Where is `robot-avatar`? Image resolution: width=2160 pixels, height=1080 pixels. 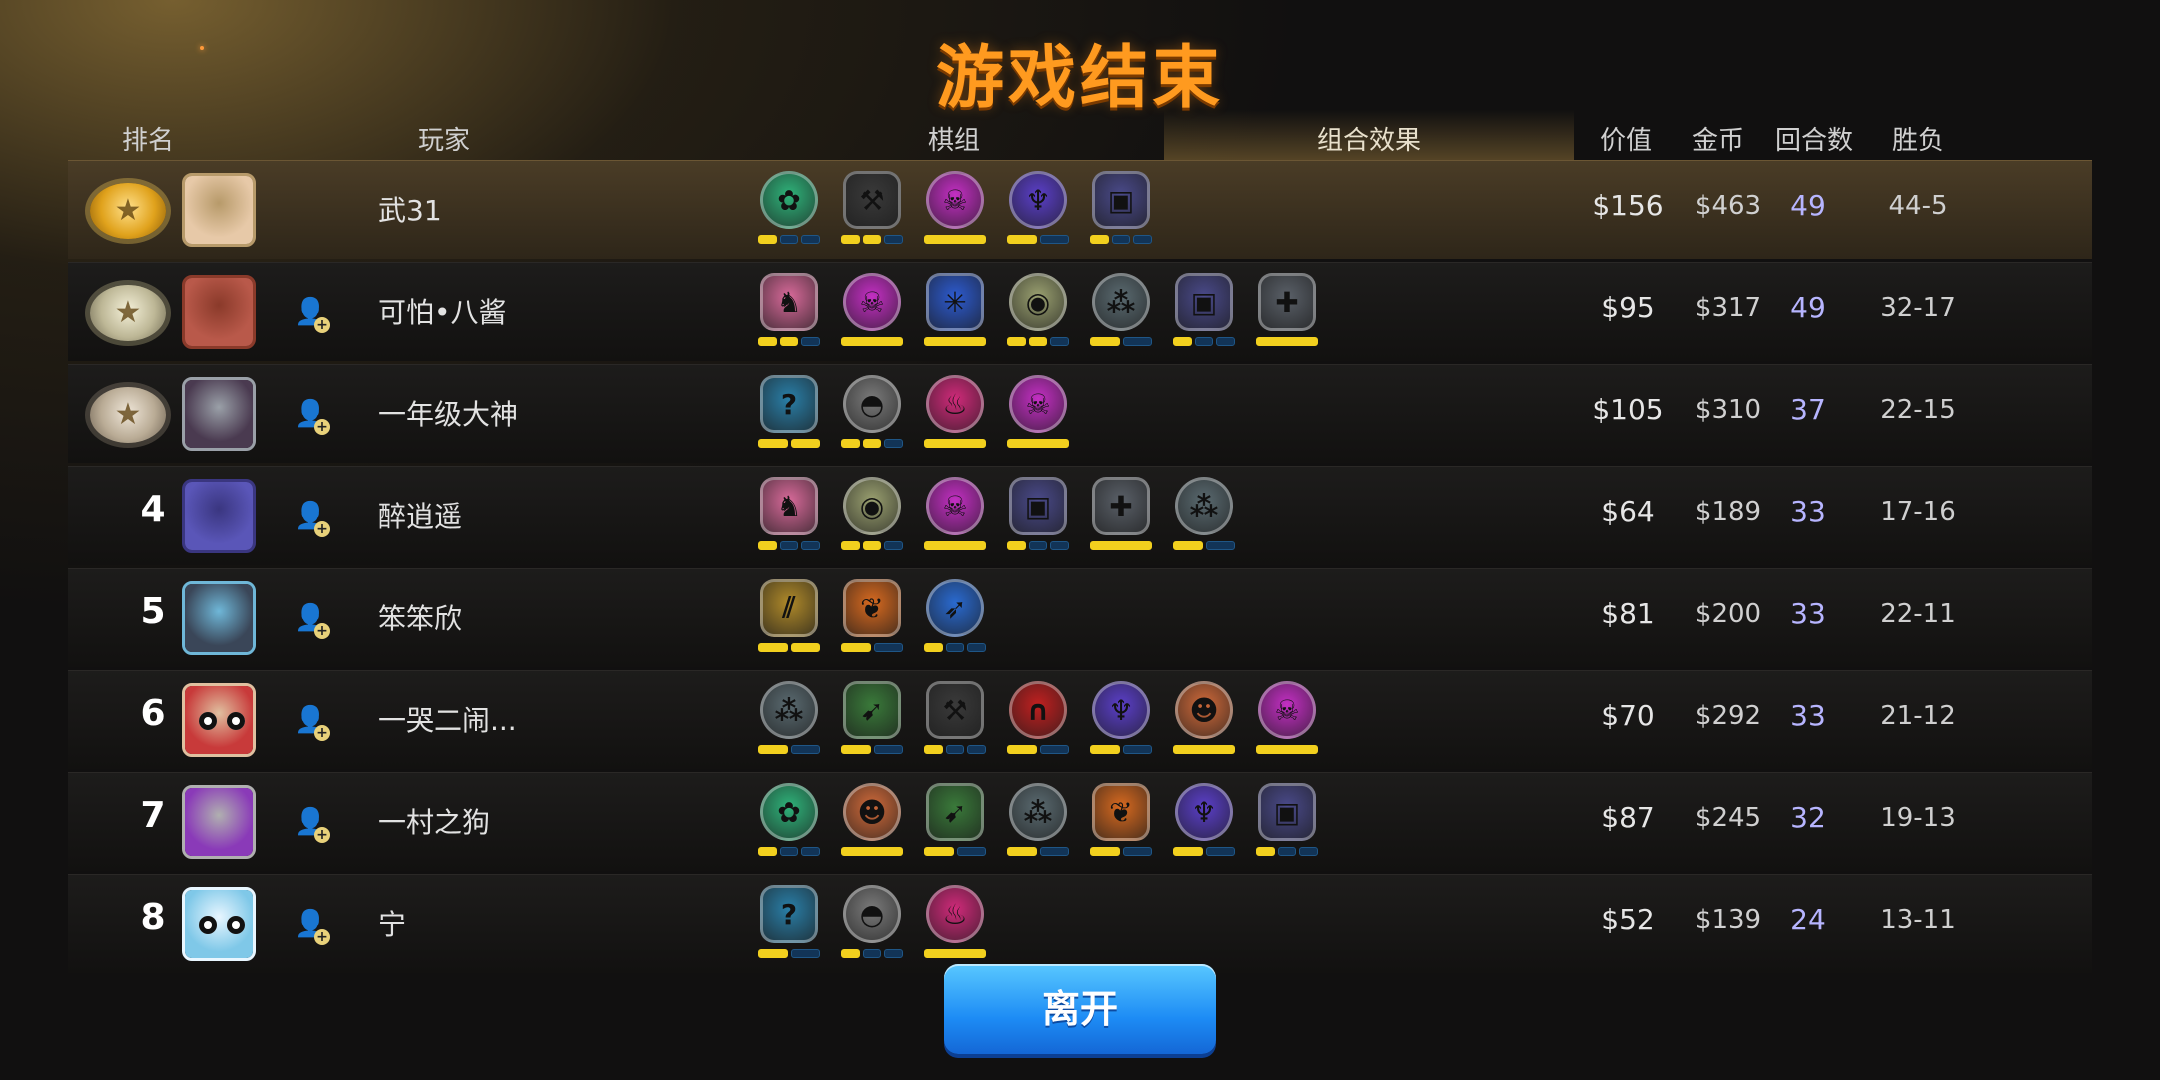 robot-avatar is located at coordinates (219, 720).